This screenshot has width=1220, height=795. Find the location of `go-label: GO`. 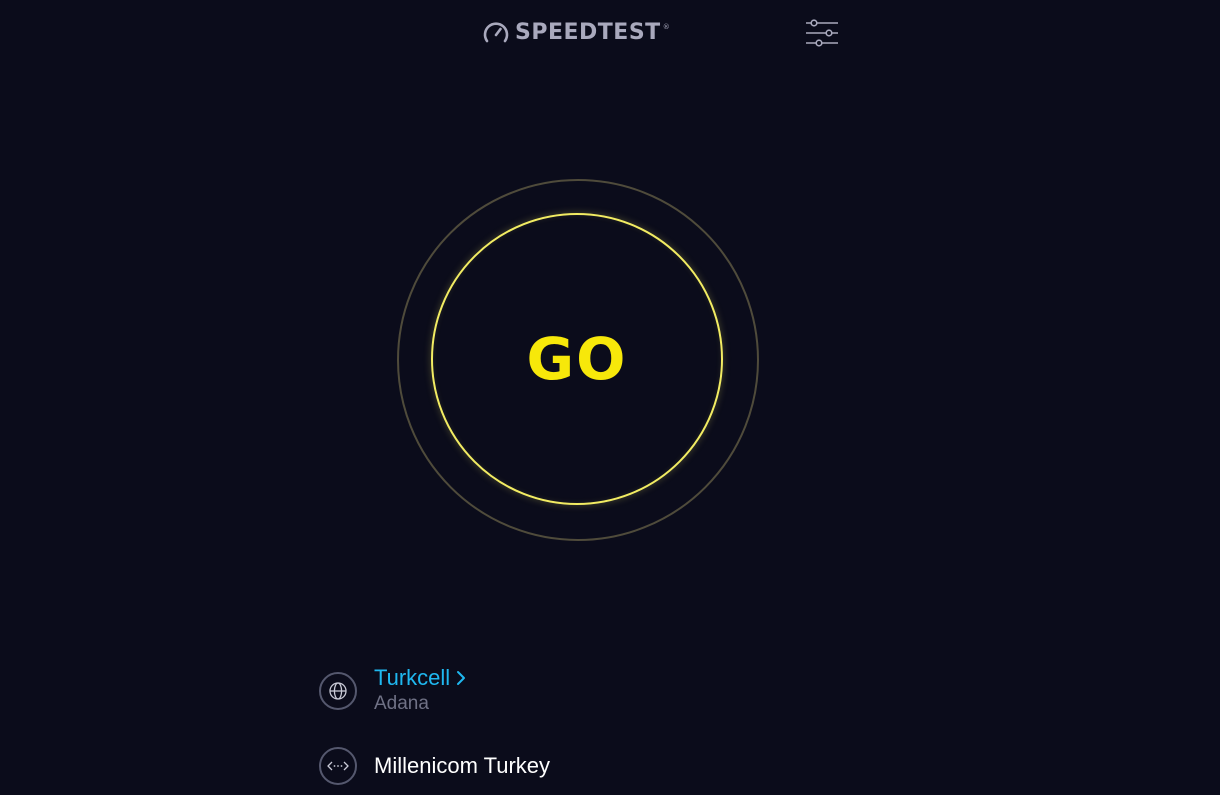

go-label: GO is located at coordinates (577, 359).